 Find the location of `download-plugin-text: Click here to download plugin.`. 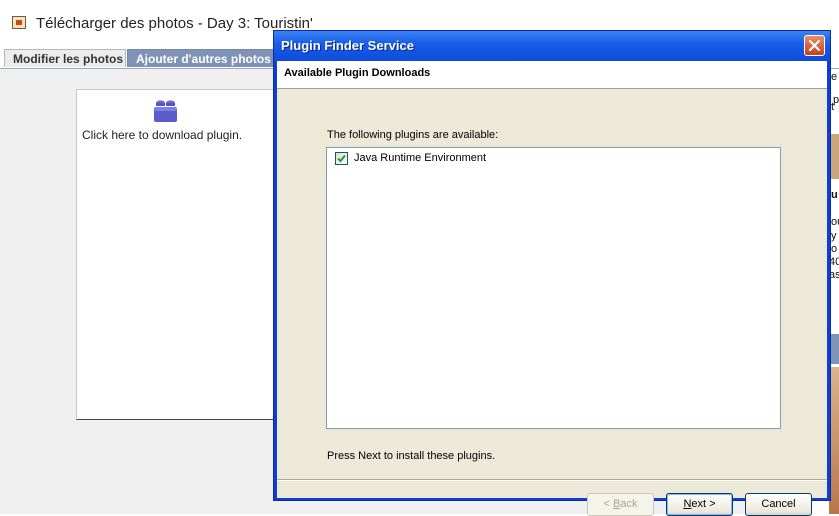

download-plugin-text: Click here to download plugin. is located at coordinates (162, 135).